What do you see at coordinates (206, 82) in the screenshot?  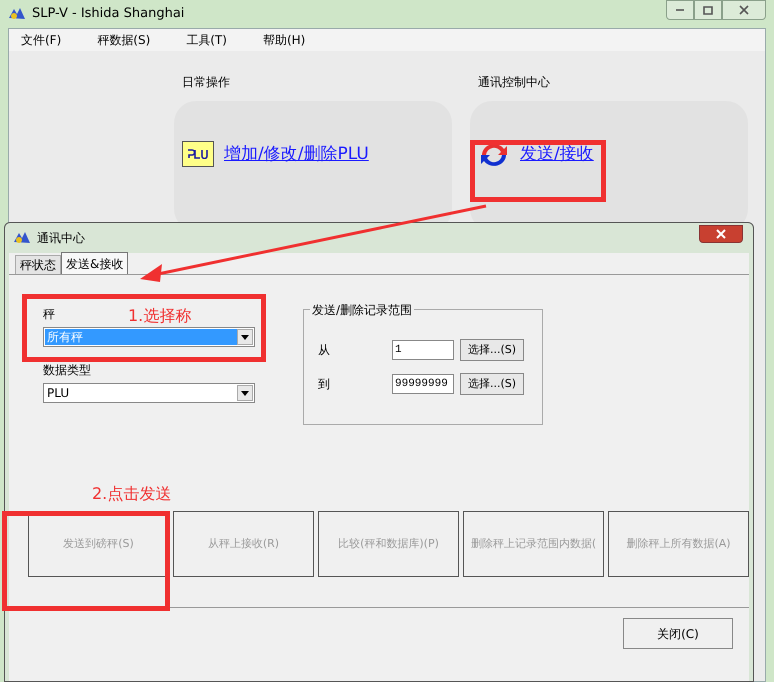 I see `section-heading: 日常操作` at bounding box center [206, 82].